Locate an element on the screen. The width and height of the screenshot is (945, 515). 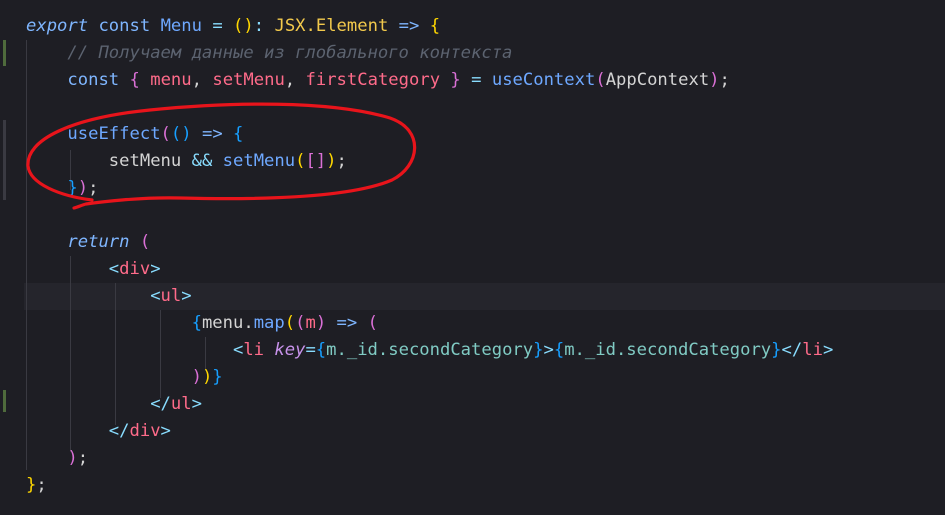
code-line-18: }; is located at coordinates (36, 485).